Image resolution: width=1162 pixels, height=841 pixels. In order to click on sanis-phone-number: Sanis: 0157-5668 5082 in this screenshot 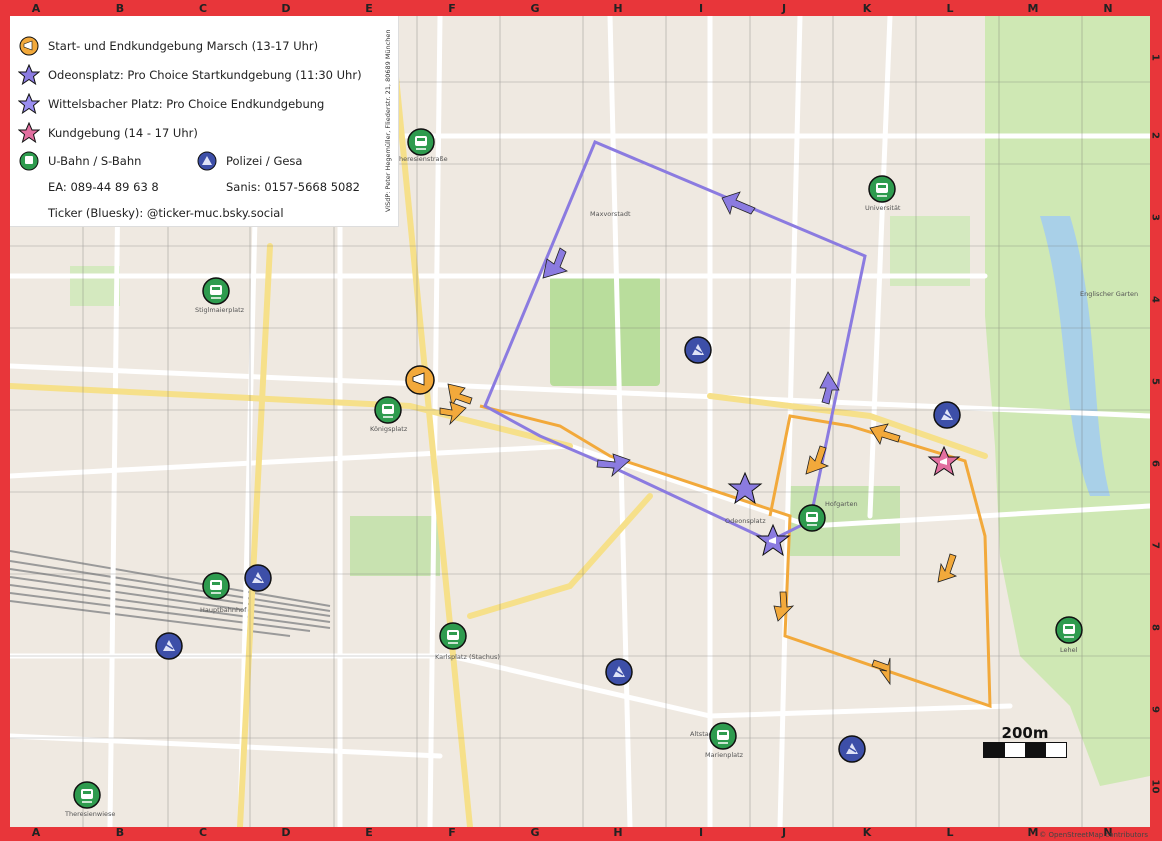, I will do `click(293, 187)`.